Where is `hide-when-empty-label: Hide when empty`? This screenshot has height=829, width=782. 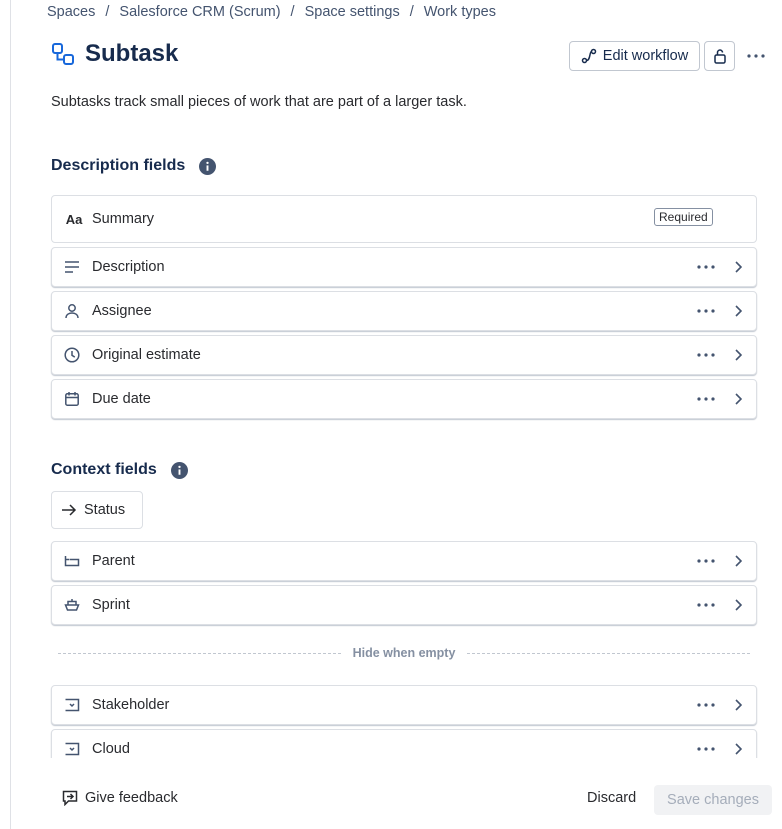
hide-when-empty-label: Hide when empty is located at coordinates (404, 653).